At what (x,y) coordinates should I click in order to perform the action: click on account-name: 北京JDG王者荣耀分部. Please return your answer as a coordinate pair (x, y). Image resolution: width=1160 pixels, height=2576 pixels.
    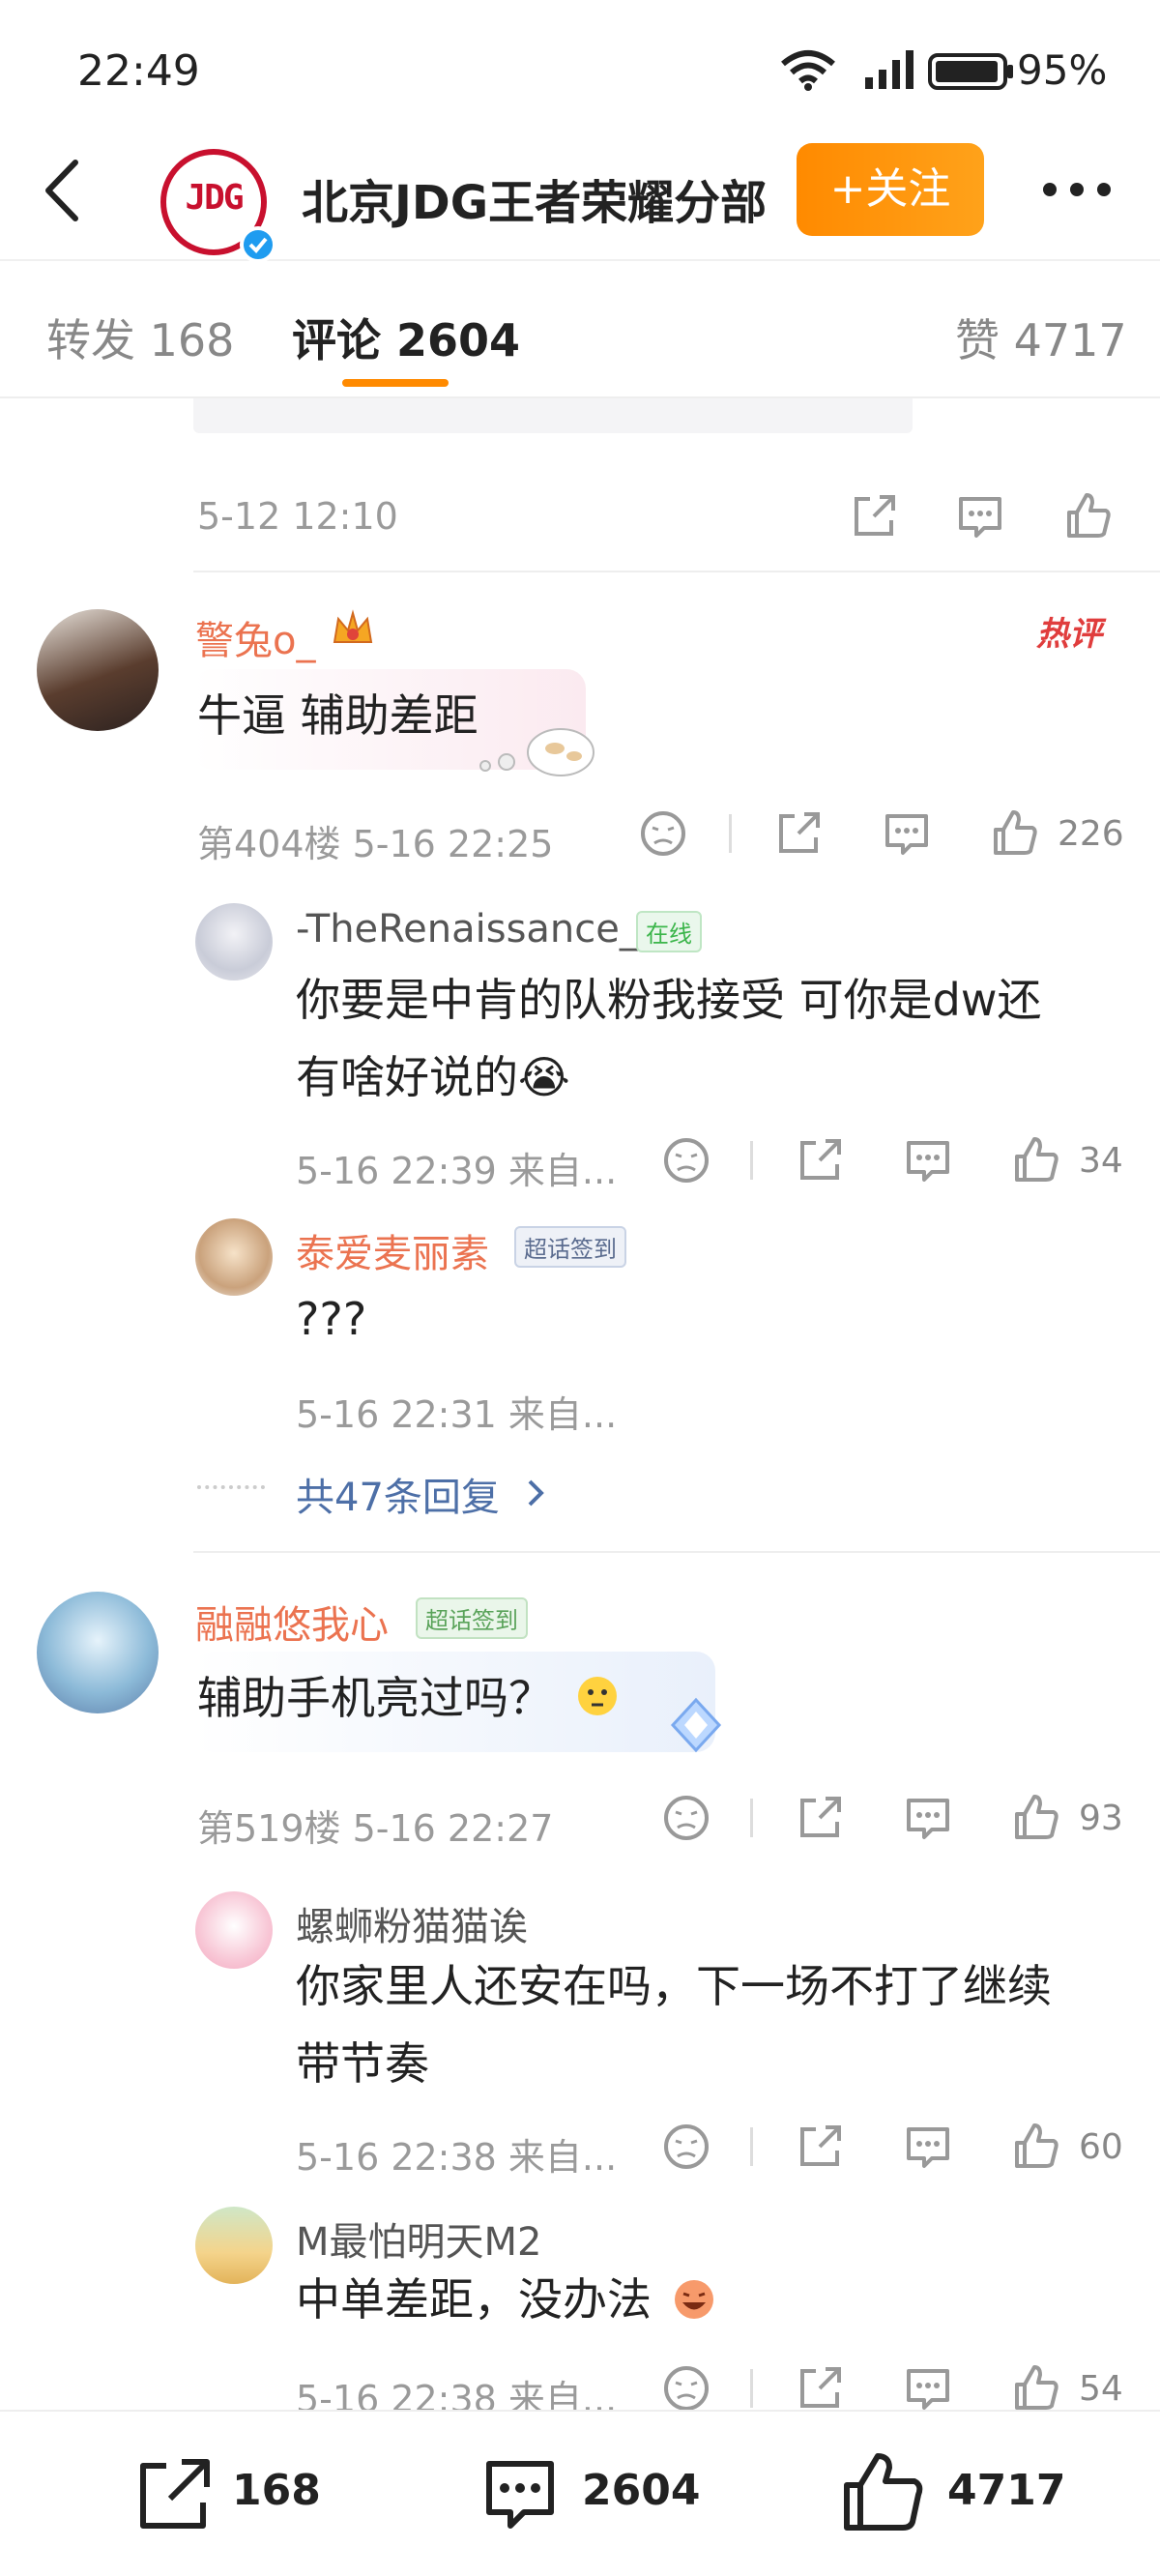
    Looking at the image, I should click on (534, 198).